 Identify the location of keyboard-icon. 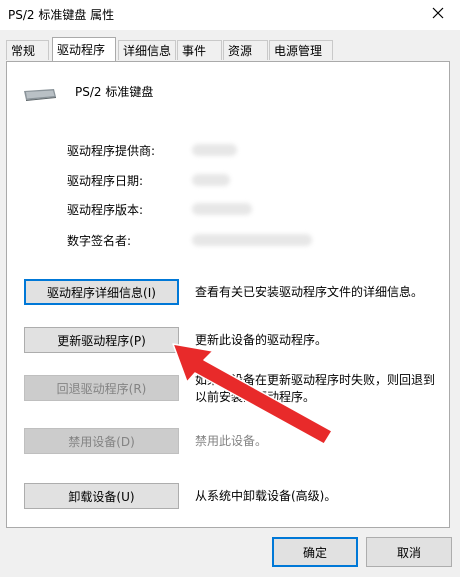
(40, 96).